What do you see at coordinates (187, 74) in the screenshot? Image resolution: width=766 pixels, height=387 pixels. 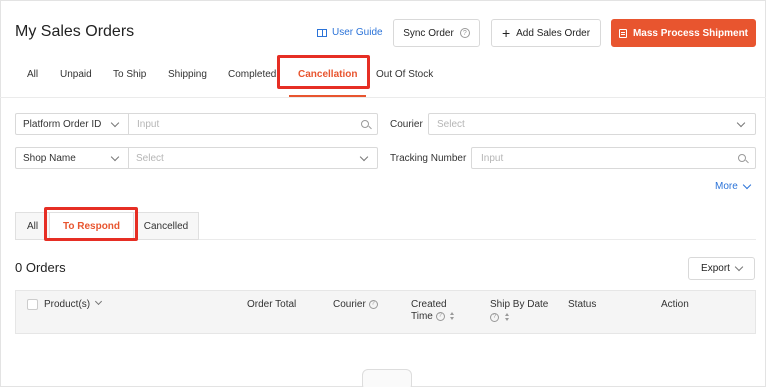 I see `tab-shipping: Shipping` at bounding box center [187, 74].